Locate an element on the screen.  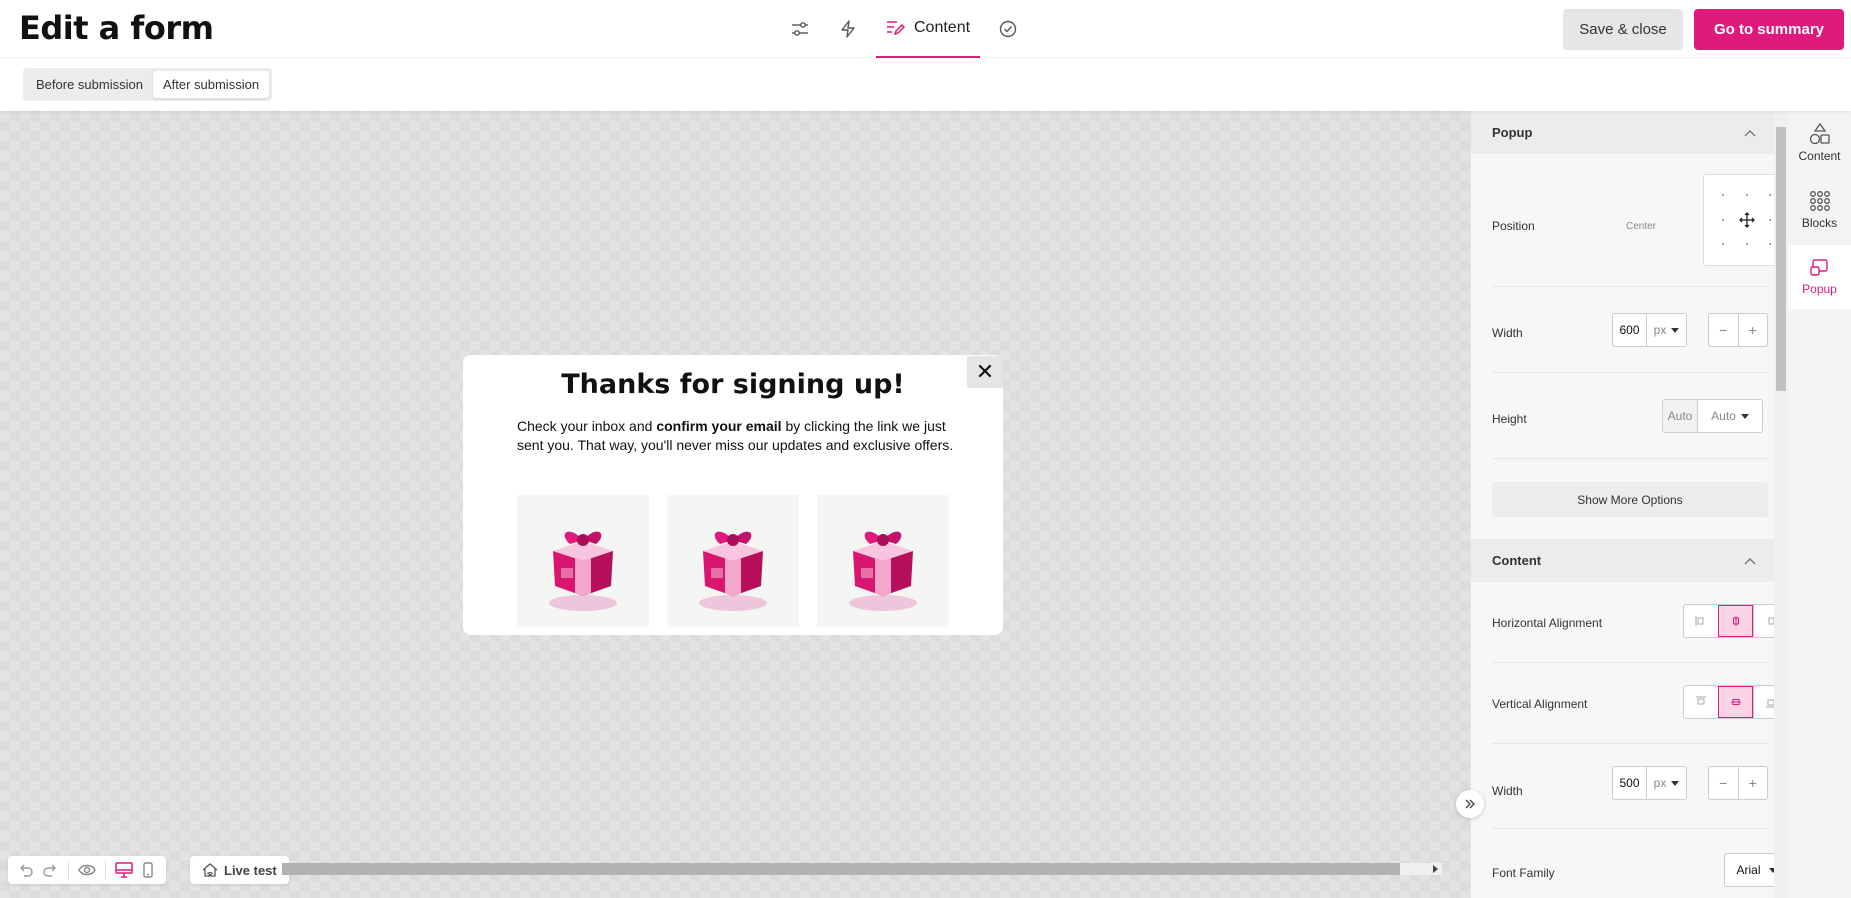
content-section-title: Content is located at coordinates (1517, 560).